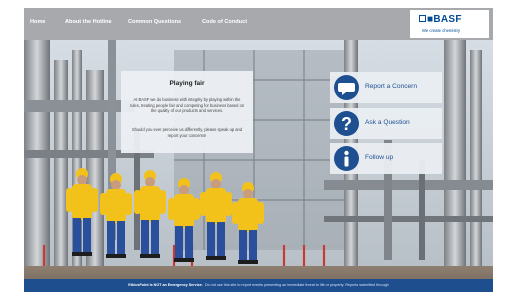 Image resolution: width=518 pixels, height=298 pixels. I want to click on follow-up-button: Follow up, so click(386, 158).